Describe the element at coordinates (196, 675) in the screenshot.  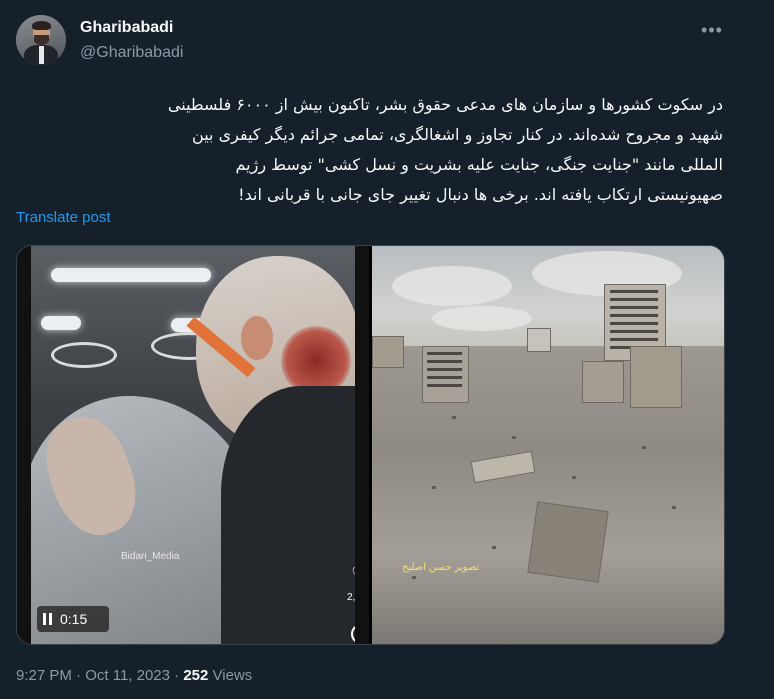
I see `view-count: 252` at that location.